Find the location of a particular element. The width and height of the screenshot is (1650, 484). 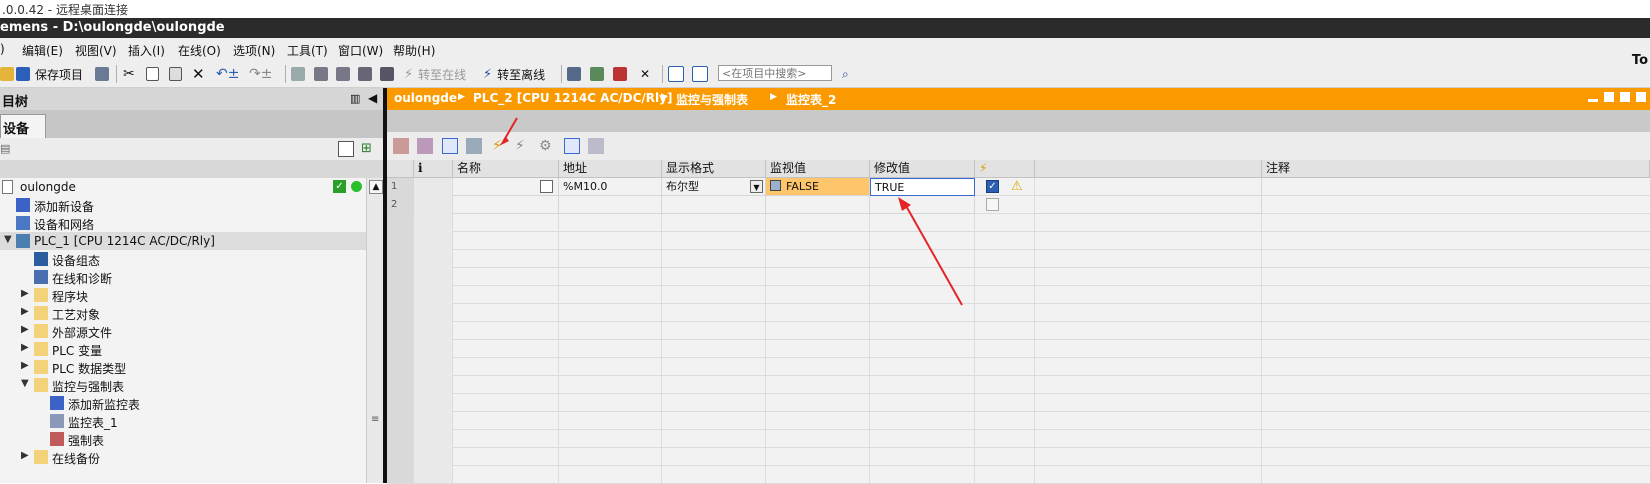

annotation-arrow-modify-value is located at coordinates (930, 251).